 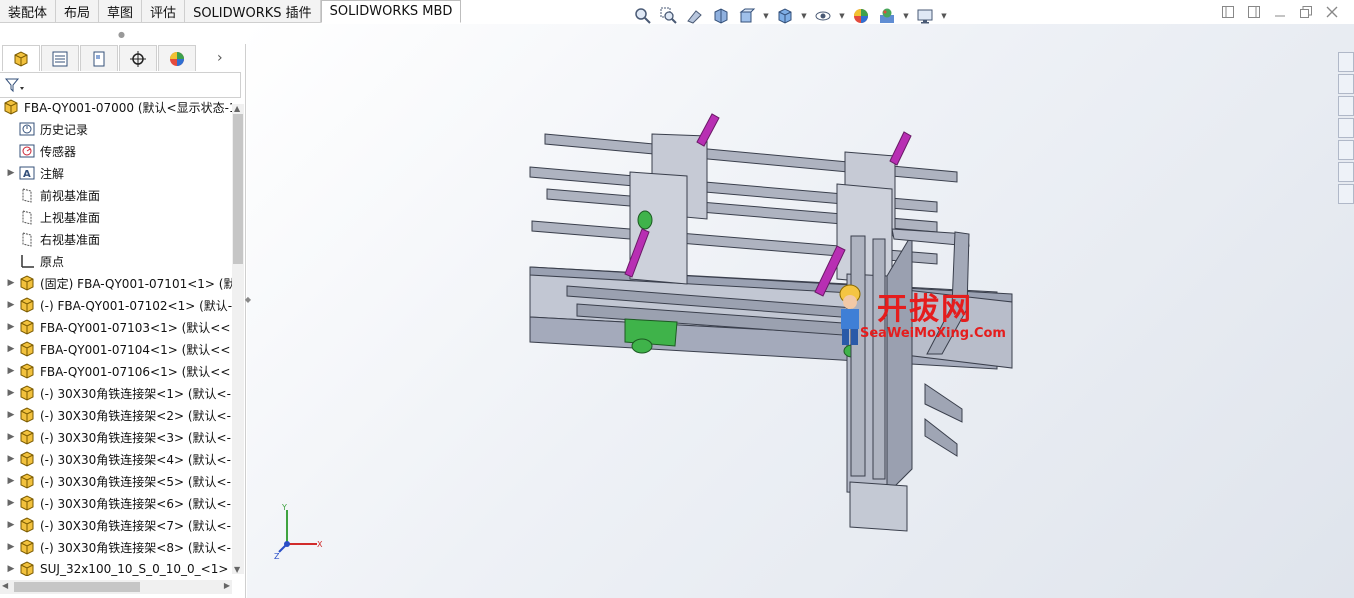 What do you see at coordinates (135, 481) in the screenshot?
I see `tree-item-label: (-) 30X30角铁连接架<5> (默认<-` at bounding box center [135, 481].